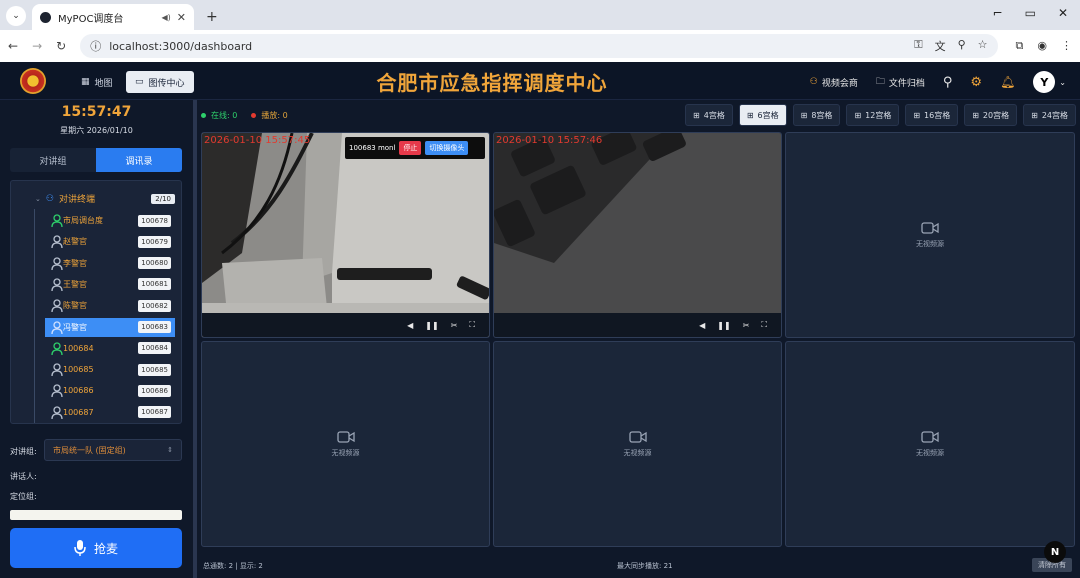 This screenshot has height=578, width=1080. I want to click on group-count-badge: 2/10, so click(163, 198).